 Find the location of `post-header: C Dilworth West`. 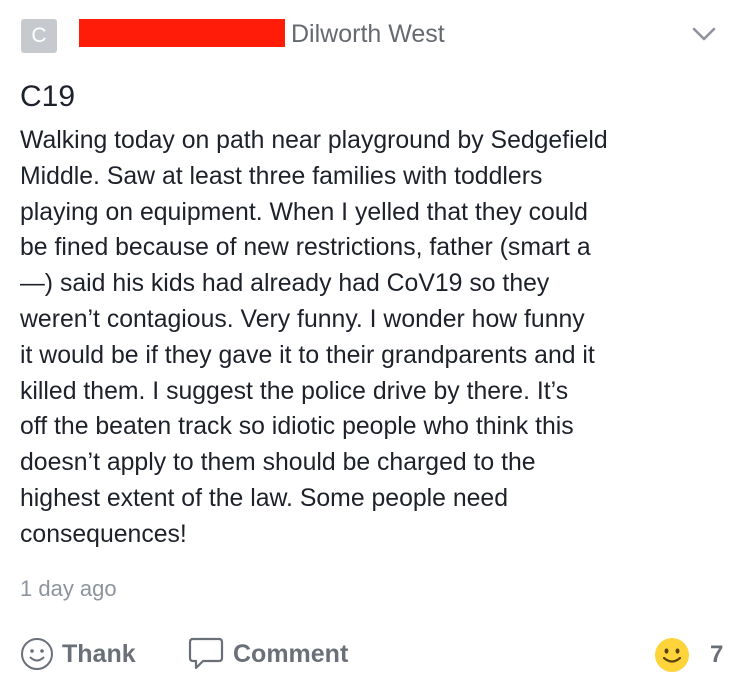

post-header: C Dilworth West is located at coordinates (368, 35).